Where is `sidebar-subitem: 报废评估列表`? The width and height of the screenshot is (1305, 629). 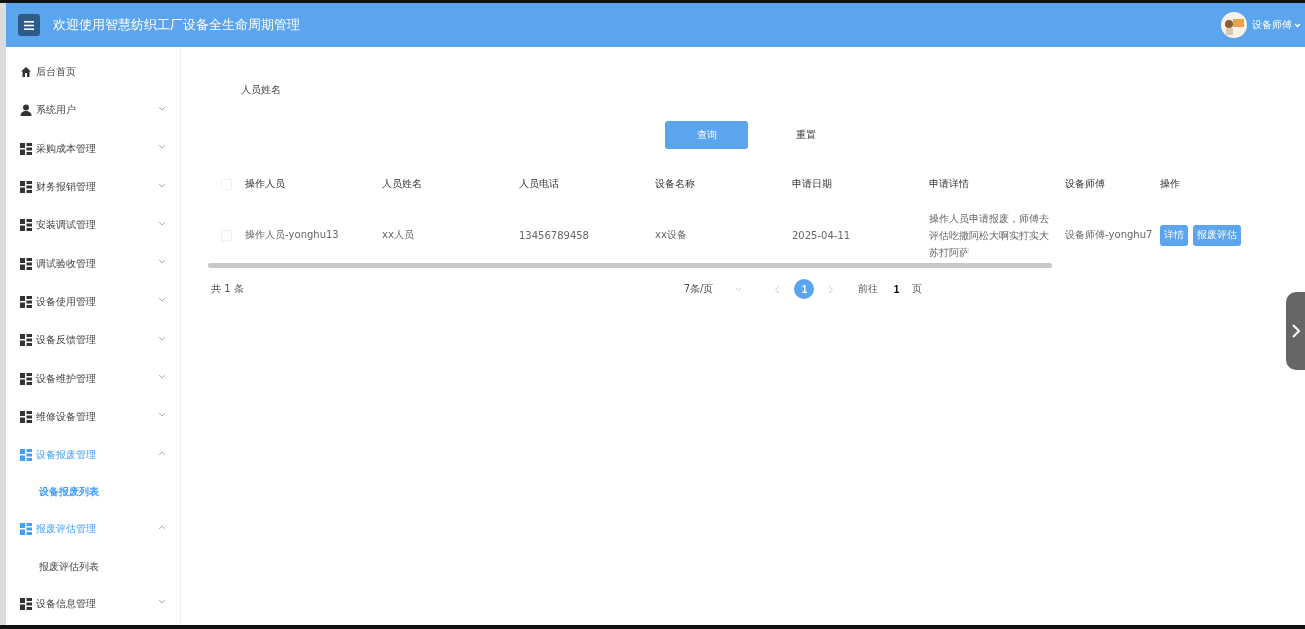 sidebar-subitem: 报废评估列表 is located at coordinates (93, 566).